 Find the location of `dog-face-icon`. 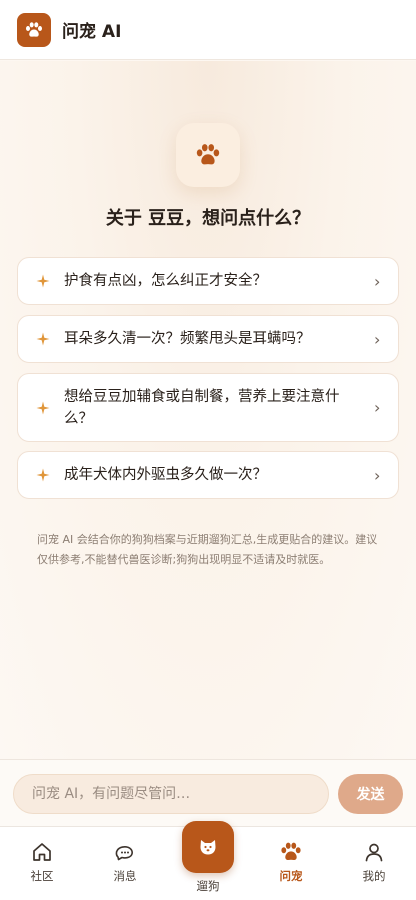

dog-face-icon is located at coordinates (208, 847).